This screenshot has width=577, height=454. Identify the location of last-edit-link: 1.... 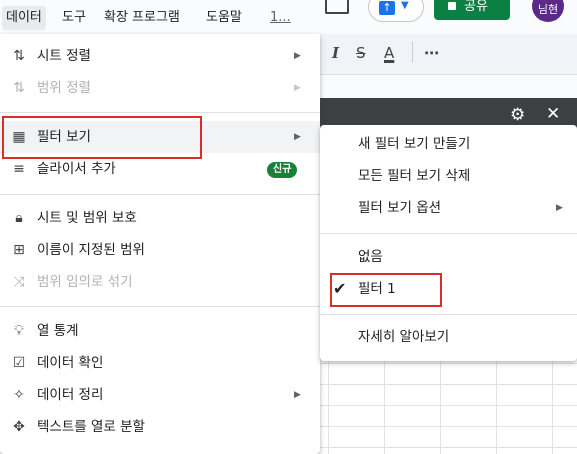
(280, 18).